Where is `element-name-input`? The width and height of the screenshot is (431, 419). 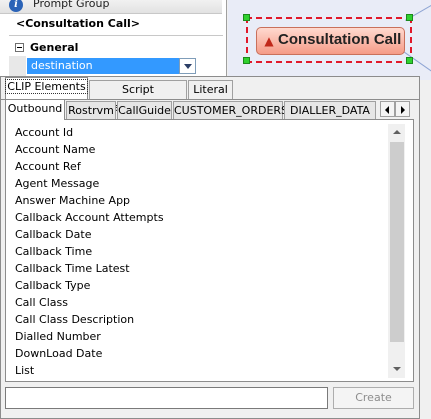 element-name-input is located at coordinates (166, 398).